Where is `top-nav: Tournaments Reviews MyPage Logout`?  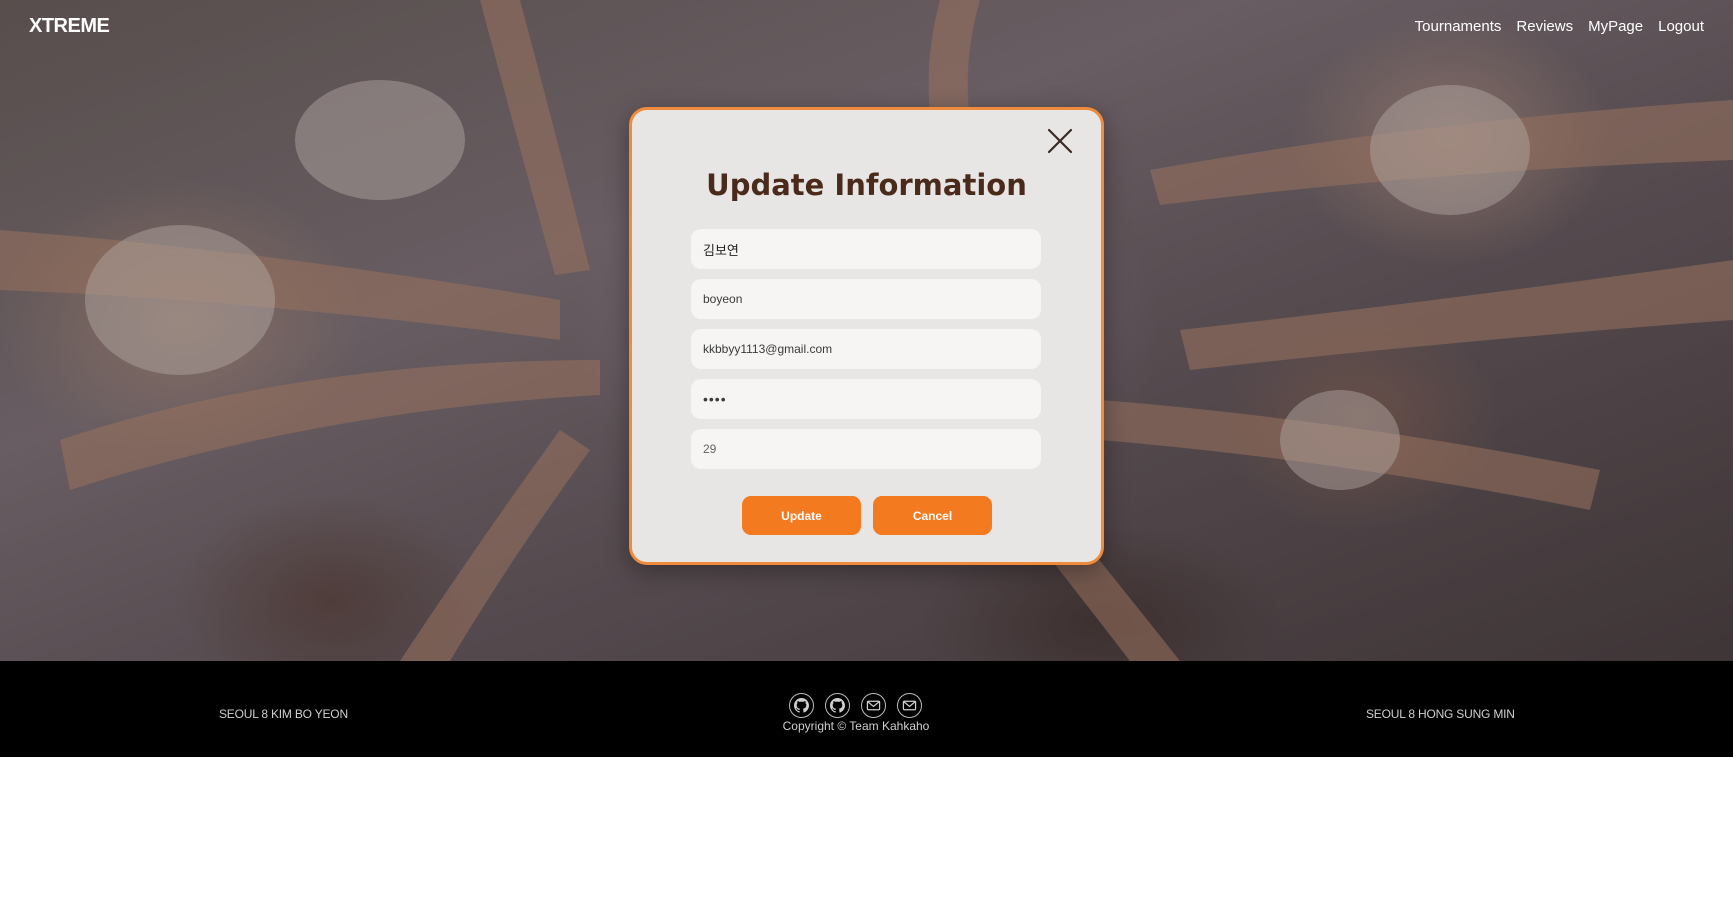
top-nav: Tournaments Reviews MyPage Logout is located at coordinates (1559, 26).